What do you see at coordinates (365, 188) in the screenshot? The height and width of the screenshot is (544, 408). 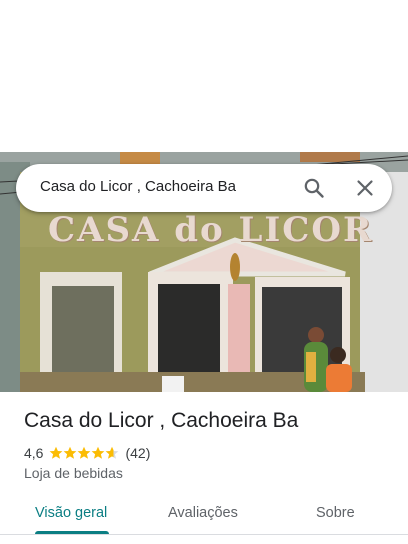 I see `close-icon` at bounding box center [365, 188].